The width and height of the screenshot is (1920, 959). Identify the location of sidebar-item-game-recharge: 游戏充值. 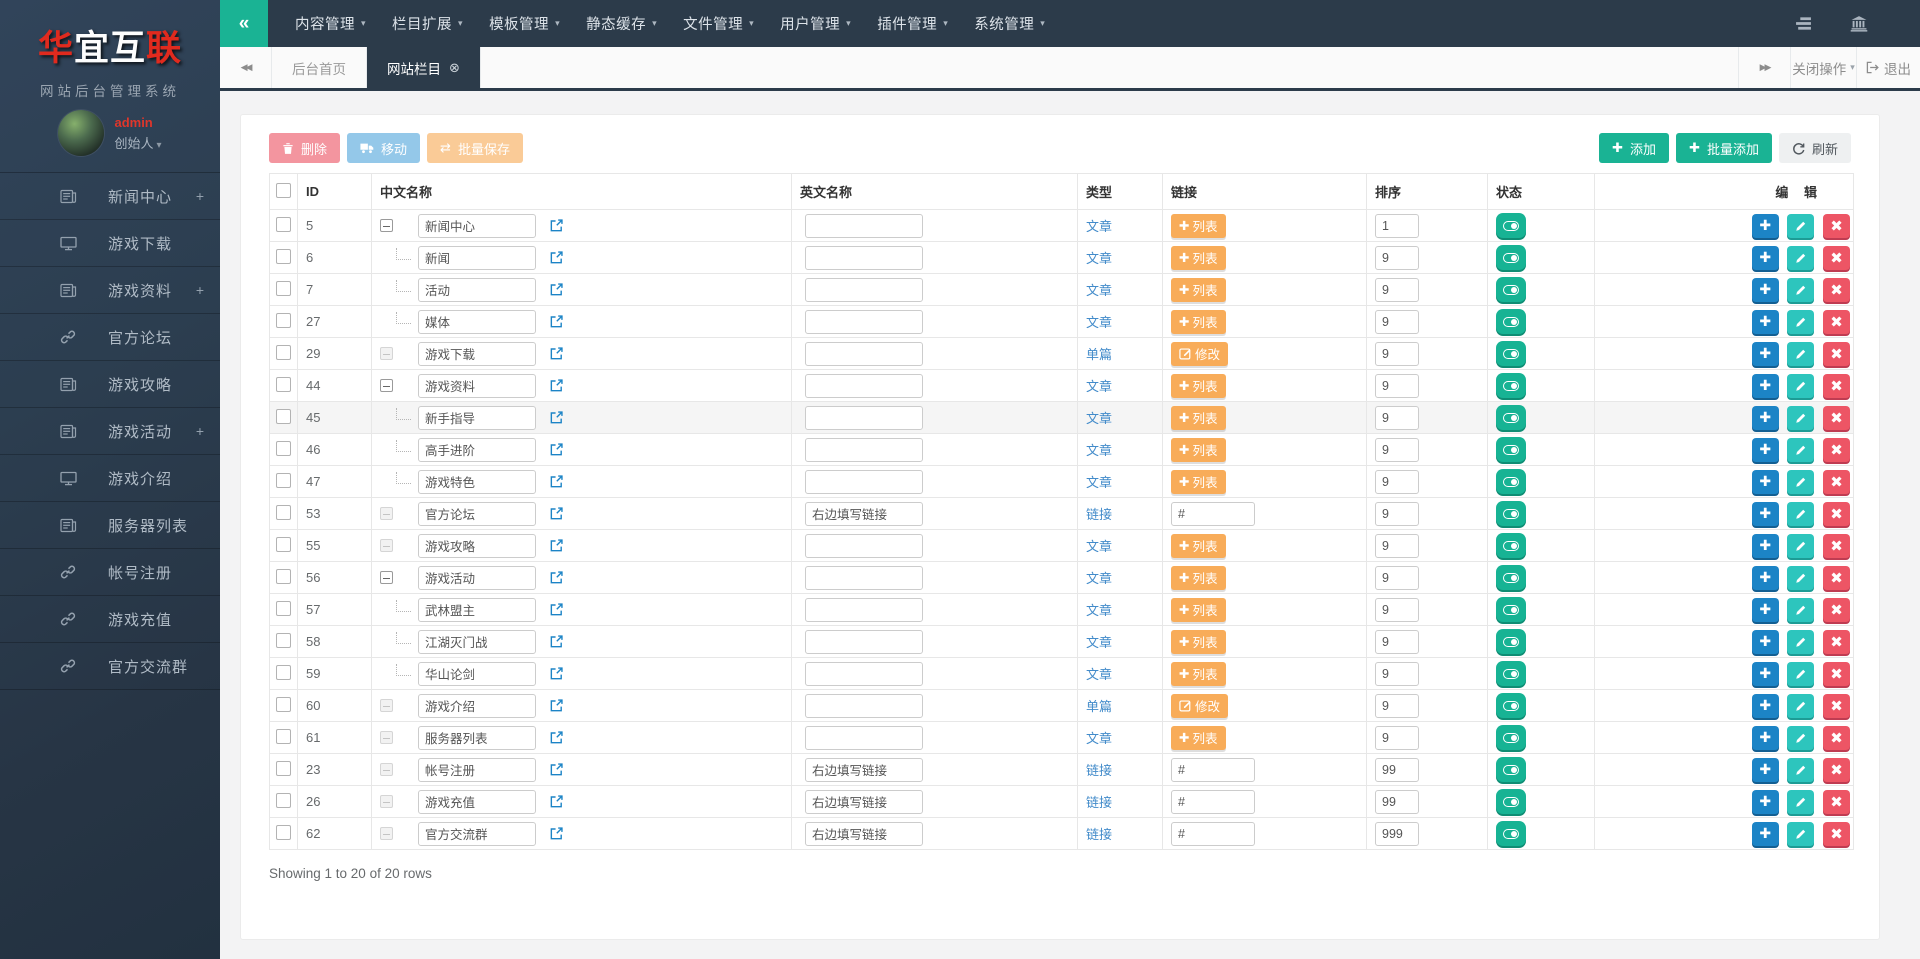
(110, 619).